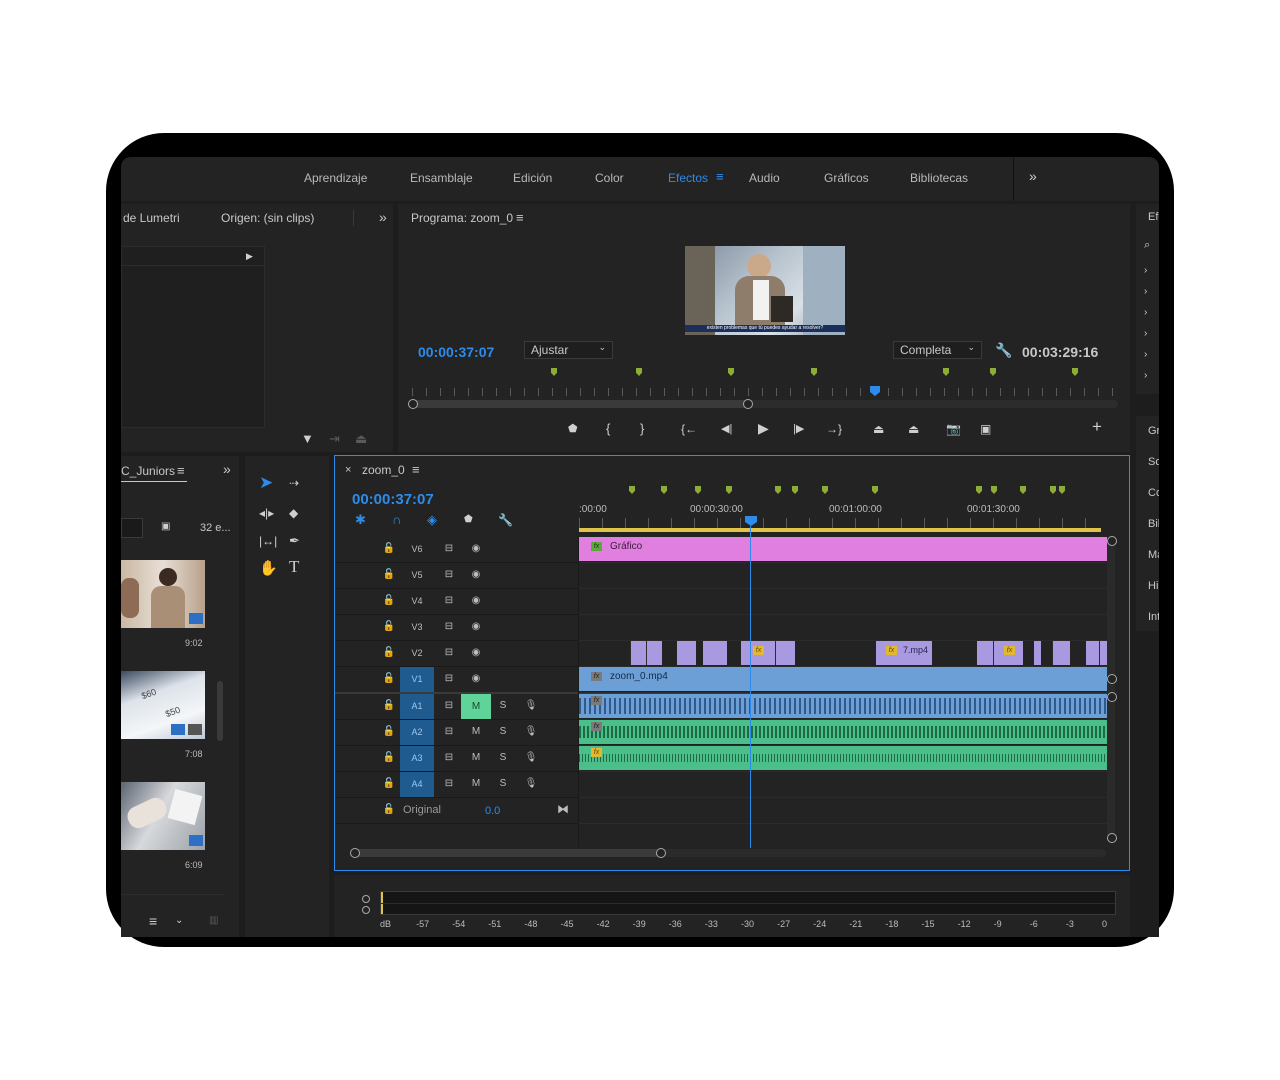 The image size is (1280, 1080). Describe the element at coordinates (249, 256) in the screenshot. I see `expand-arrow-icon: ▶` at that location.